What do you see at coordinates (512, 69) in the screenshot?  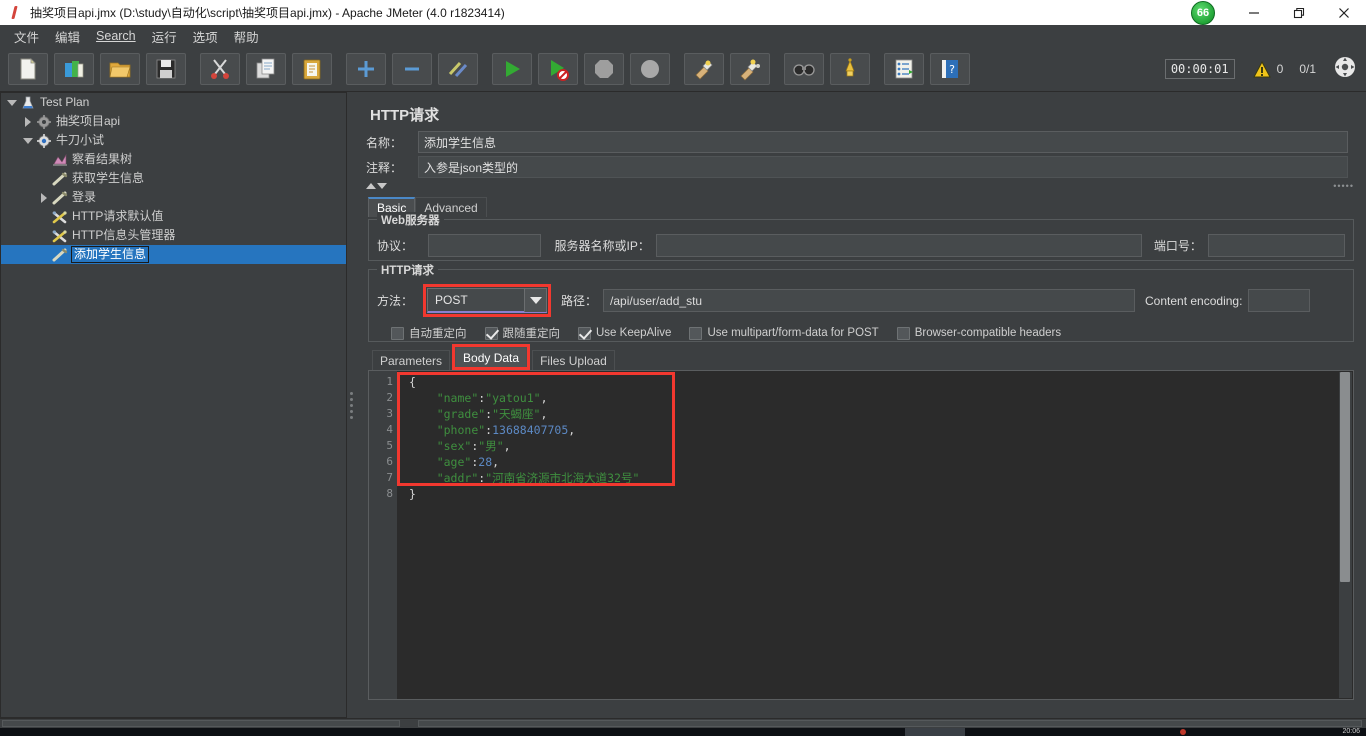 I see `start-icon` at bounding box center [512, 69].